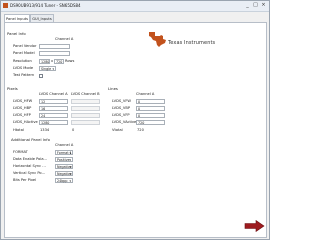 Image resolution: width=320 pixels, height=240 pixels. What do you see at coordinates (85, 115) in the screenshot?
I see `lvds-hfp-b-input` at bounding box center [85, 115].